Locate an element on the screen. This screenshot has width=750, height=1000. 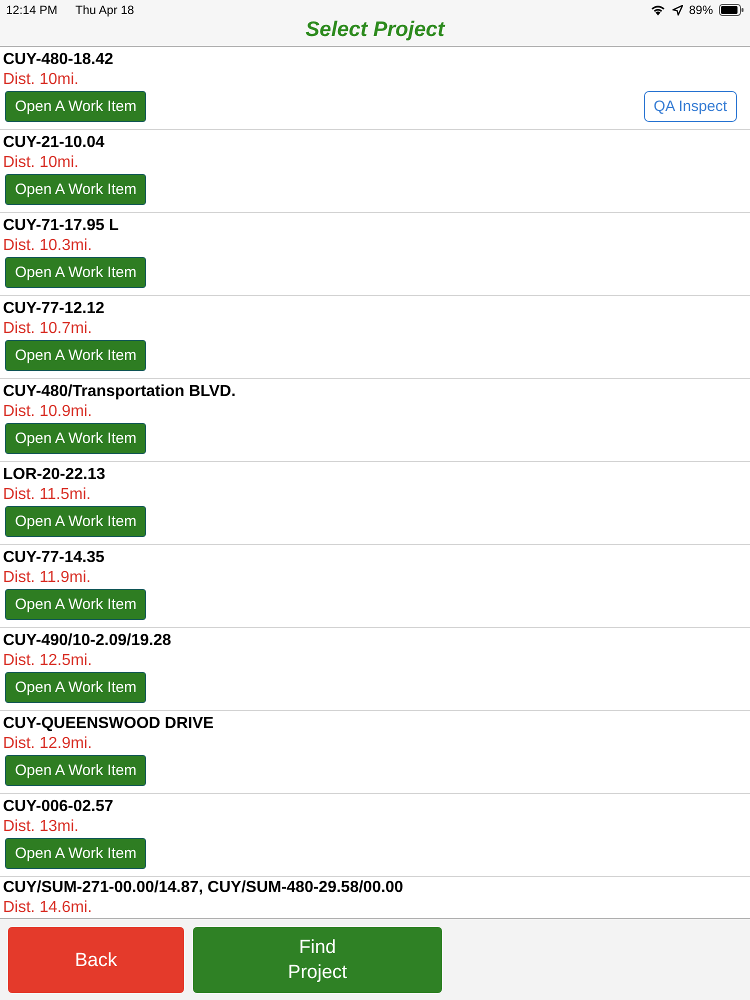
project-name: CUY-QUEENSWOOD DRIVE is located at coordinates (109, 724).